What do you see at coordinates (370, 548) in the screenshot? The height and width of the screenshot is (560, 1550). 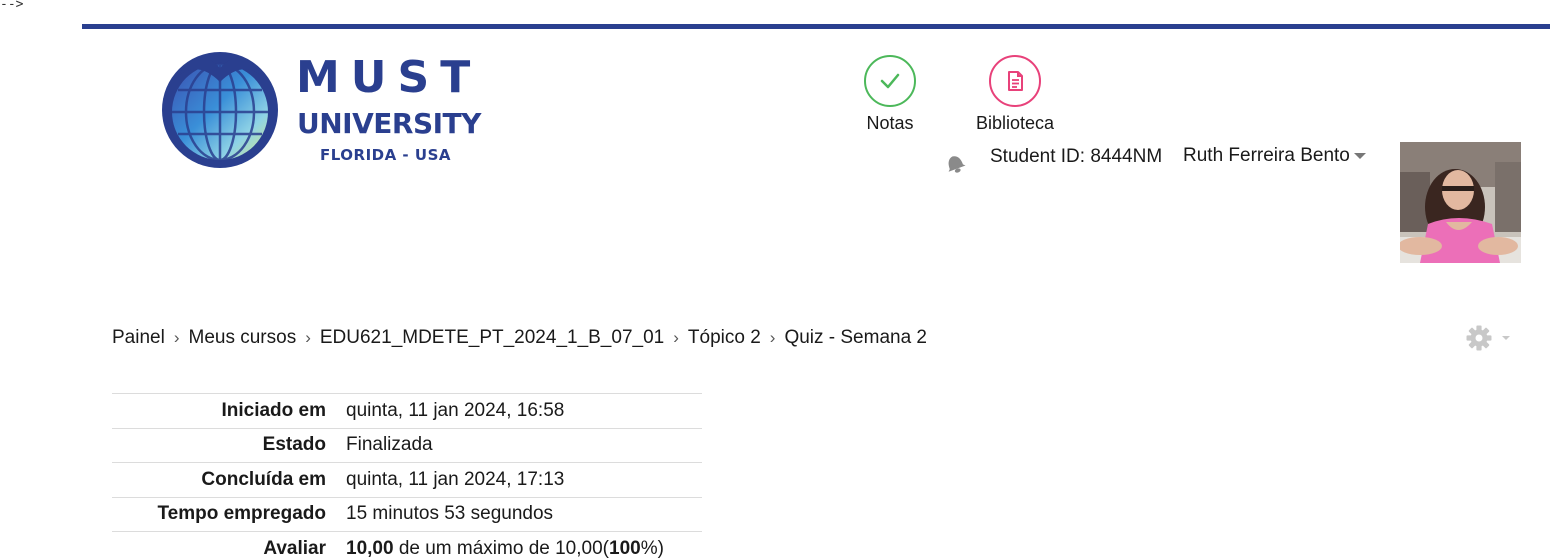 I see `grade-score: 10,00` at bounding box center [370, 548].